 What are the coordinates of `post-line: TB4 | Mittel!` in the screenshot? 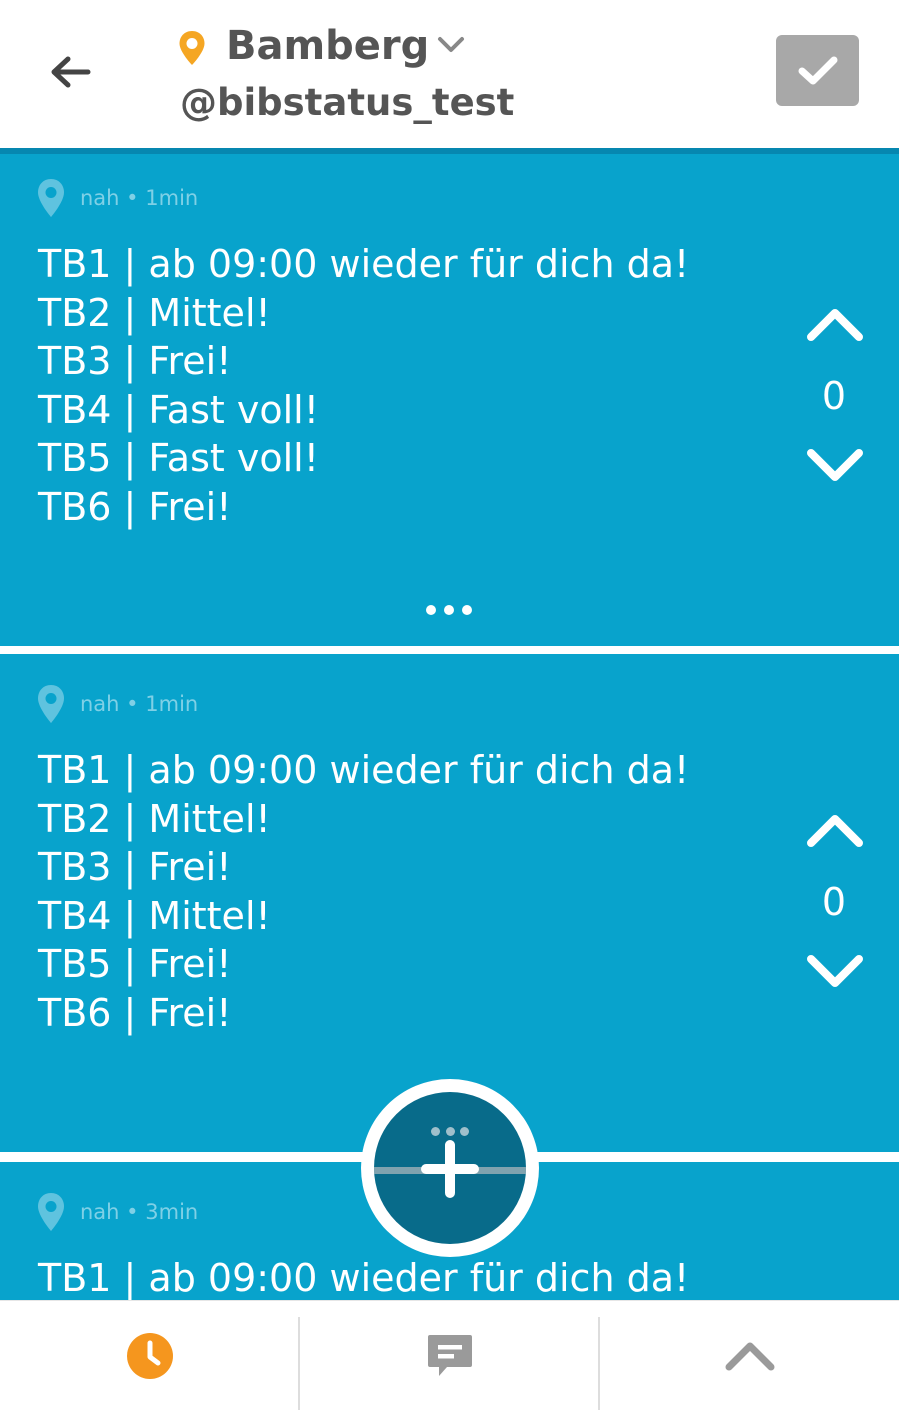 It's located at (154, 915).